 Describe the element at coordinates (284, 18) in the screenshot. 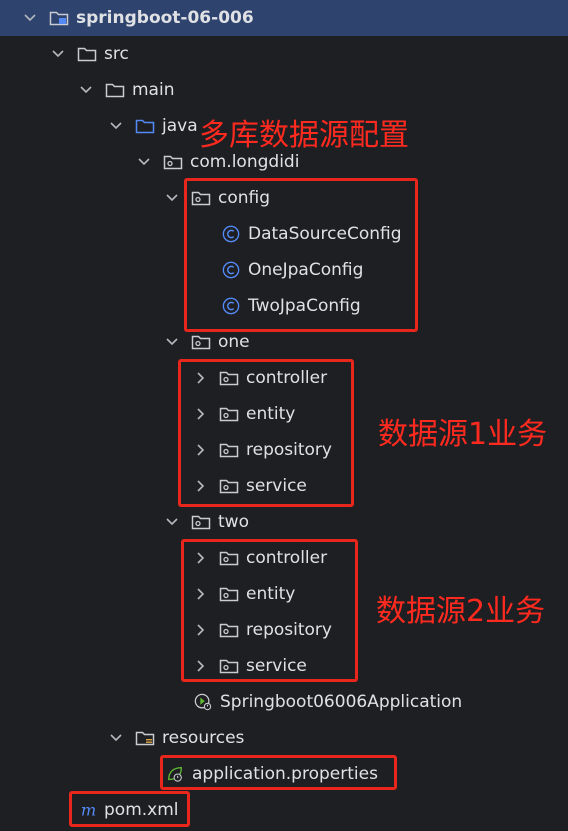

I see `tree-row-project: springboot-06-006` at that location.